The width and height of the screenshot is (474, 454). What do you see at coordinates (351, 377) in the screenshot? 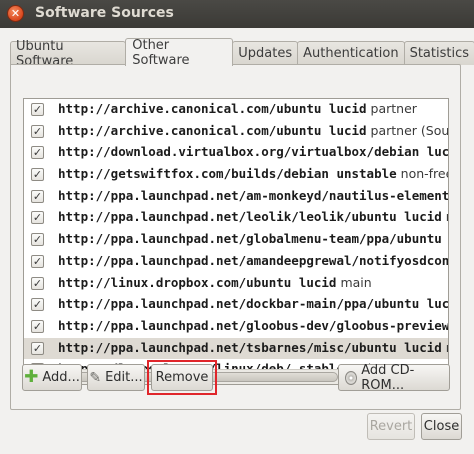
I see `cdrom-icon` at bounding box center [351, 377].